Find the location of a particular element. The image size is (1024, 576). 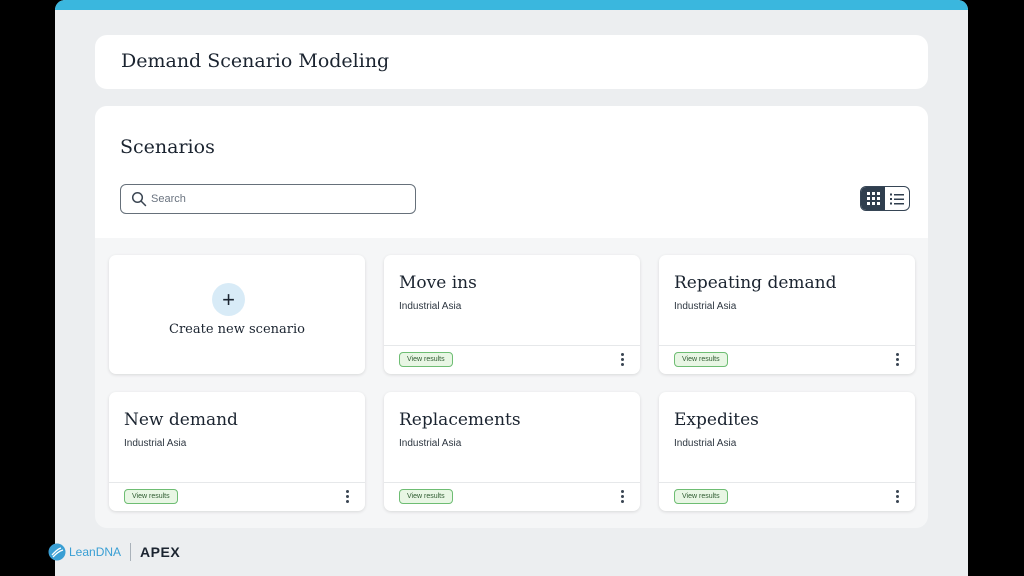

page-header: Demand Scenario Modeling is located at coordinates (511, 62).